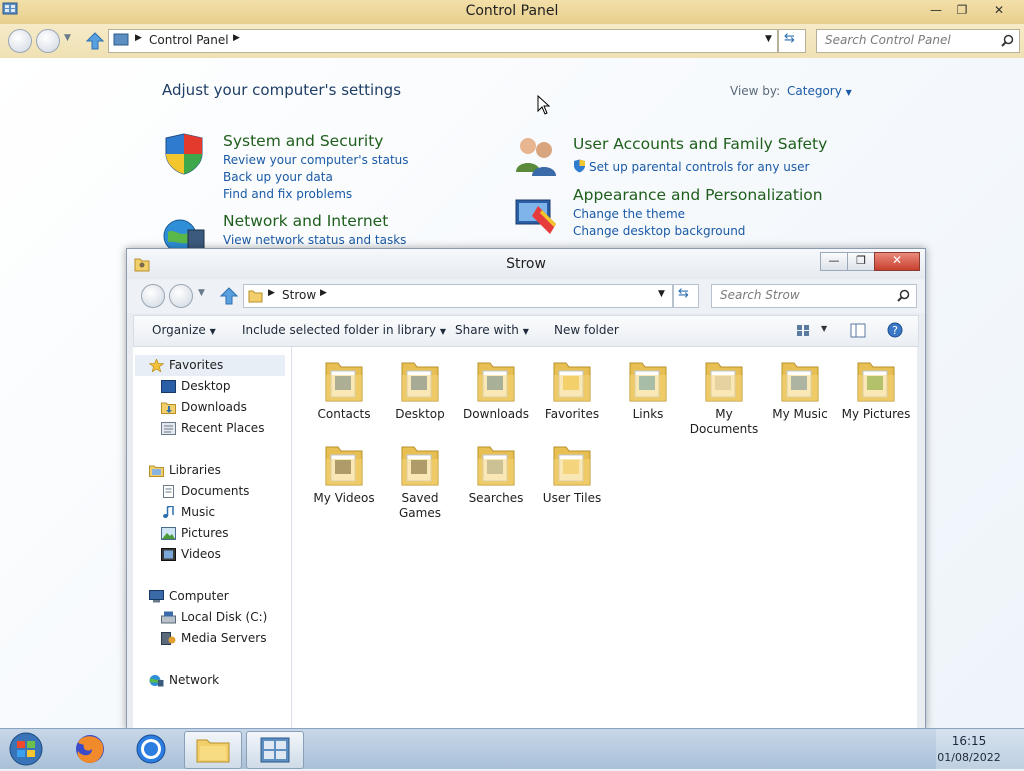  I want to click on system-clock: 16:15 01/08/2022, so click(980, 749).